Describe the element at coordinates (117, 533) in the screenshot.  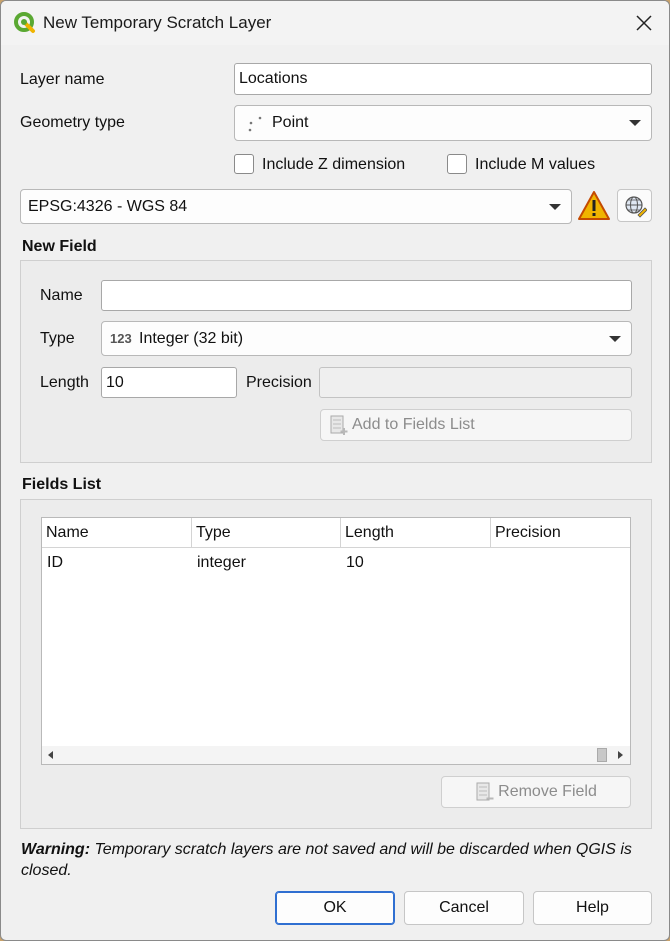
I see `column-header-name: Name` at that location.